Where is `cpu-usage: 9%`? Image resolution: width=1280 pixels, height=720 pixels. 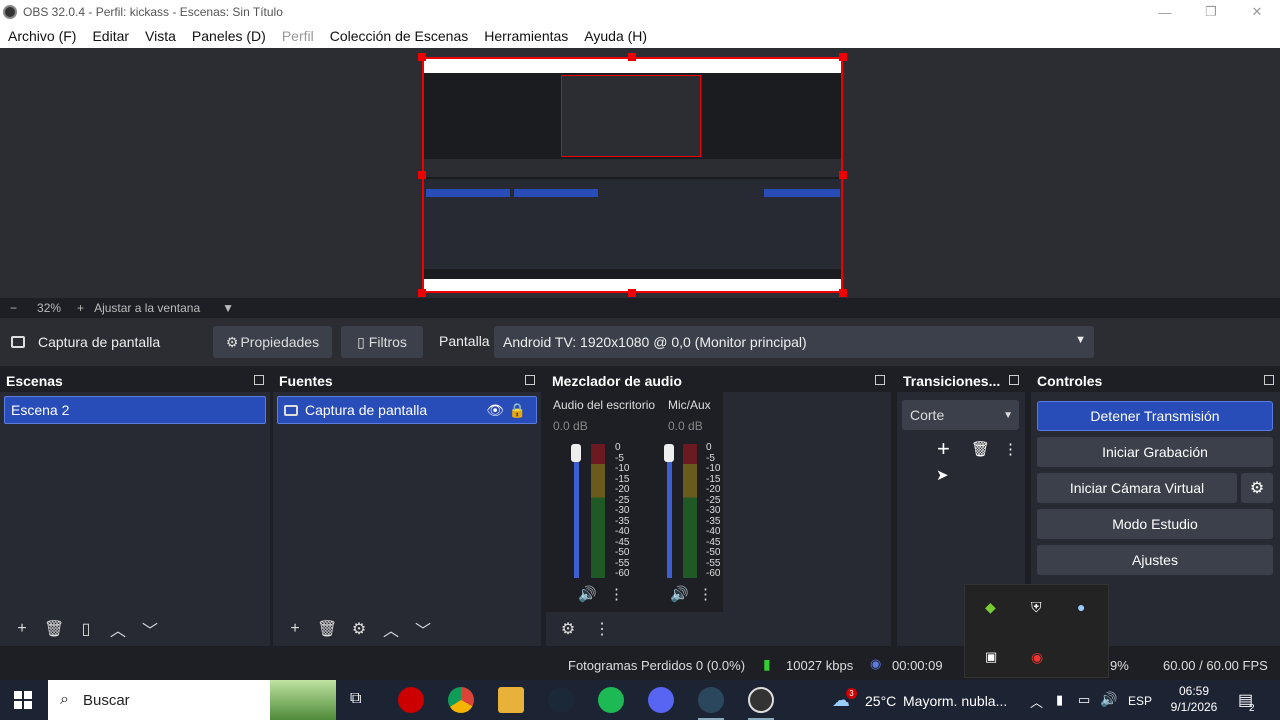 cpu-usage: 9% is located at coordinates (1119, 665).